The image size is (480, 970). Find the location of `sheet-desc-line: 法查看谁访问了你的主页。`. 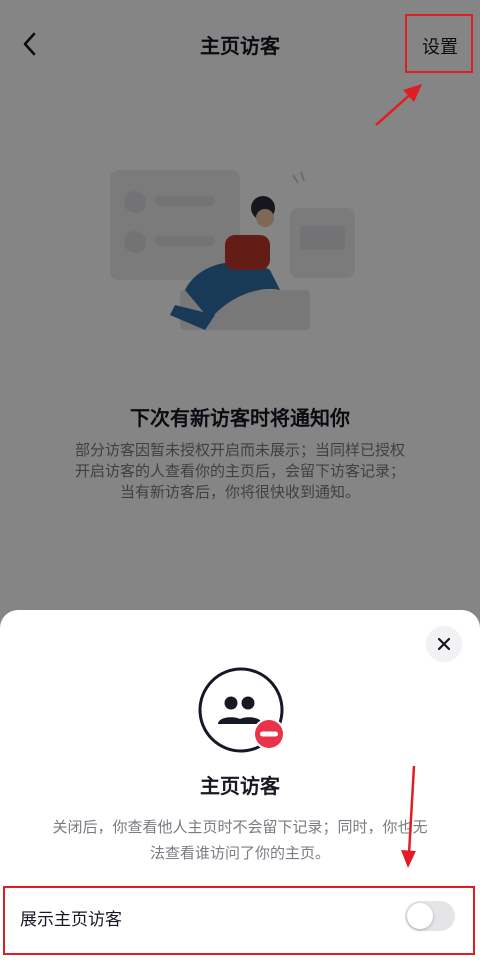

sheet-desc-line: 法查看谁访问了你的主页。 is located at coordinates (239, 853).